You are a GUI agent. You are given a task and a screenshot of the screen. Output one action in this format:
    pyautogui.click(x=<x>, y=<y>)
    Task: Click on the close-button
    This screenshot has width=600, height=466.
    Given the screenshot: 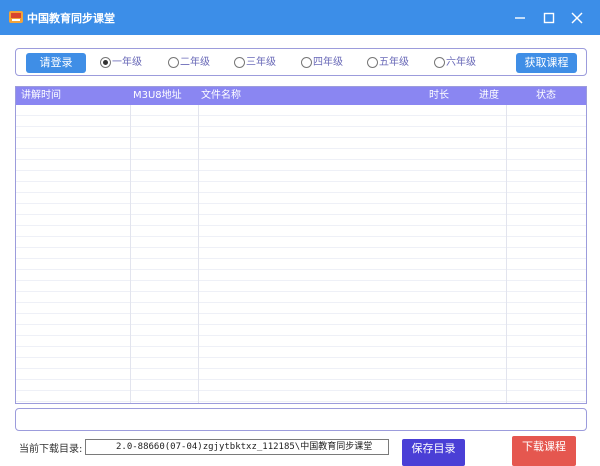 What is the action you would take?
    pyautogui.click(x=577, y=18)
    